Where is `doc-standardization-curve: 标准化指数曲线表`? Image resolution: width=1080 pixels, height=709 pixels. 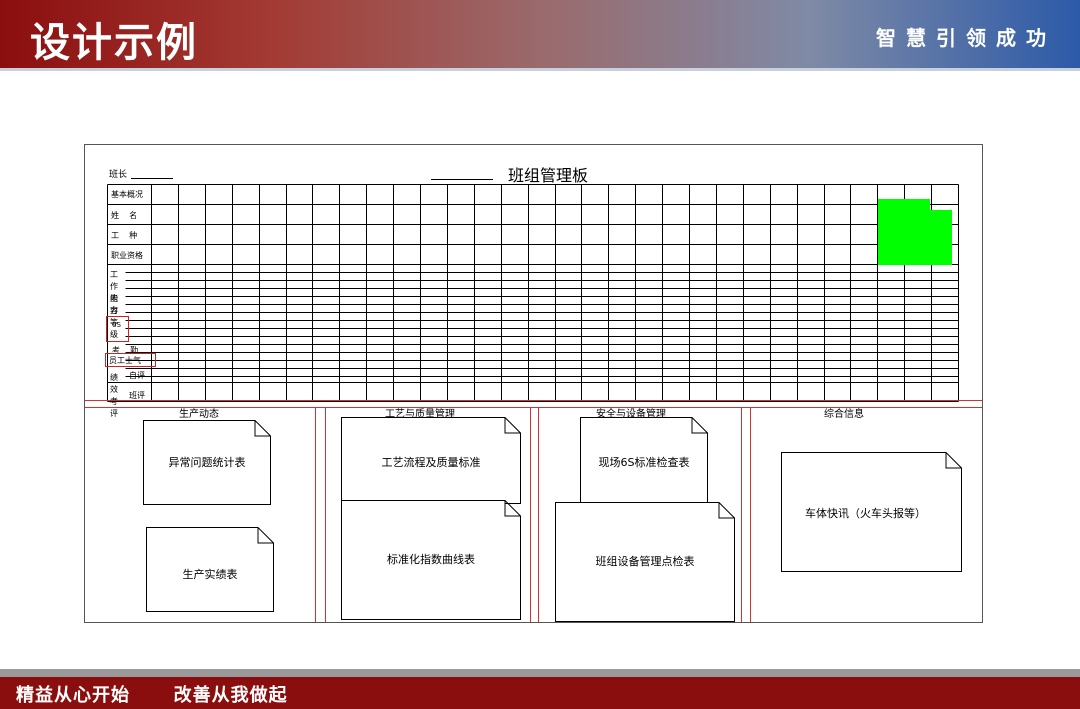
doc-standardization-curve: 标准化指数曲线表 is located at coordinates (431, 560).